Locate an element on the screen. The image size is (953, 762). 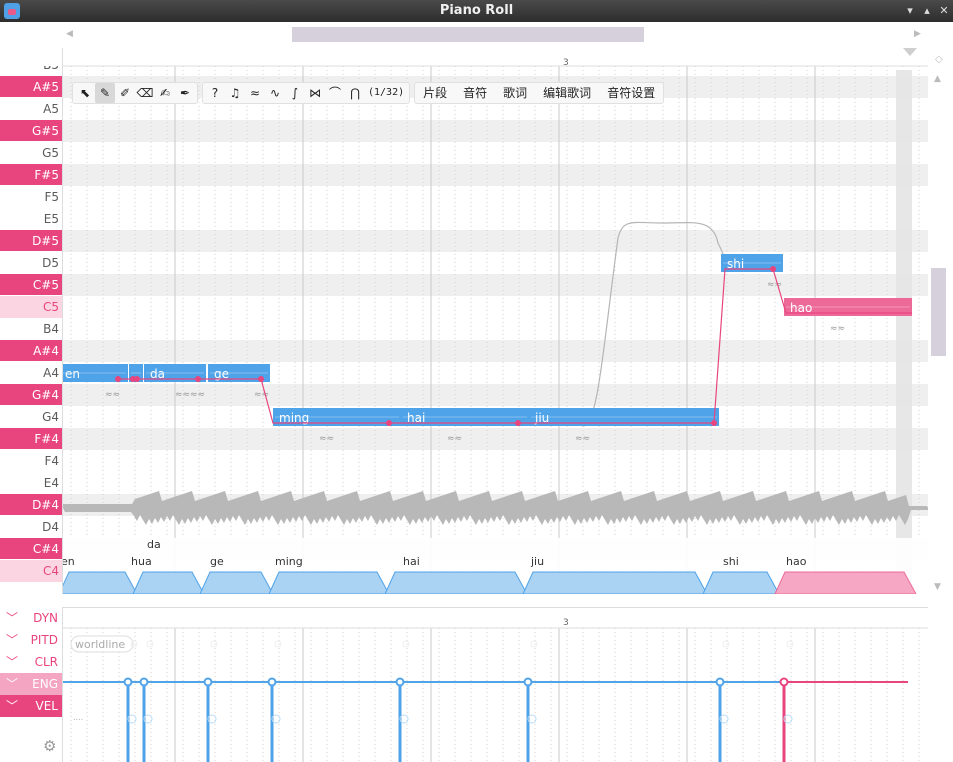
menu-item-2: 歌词 is located at coordinates (515, 93).